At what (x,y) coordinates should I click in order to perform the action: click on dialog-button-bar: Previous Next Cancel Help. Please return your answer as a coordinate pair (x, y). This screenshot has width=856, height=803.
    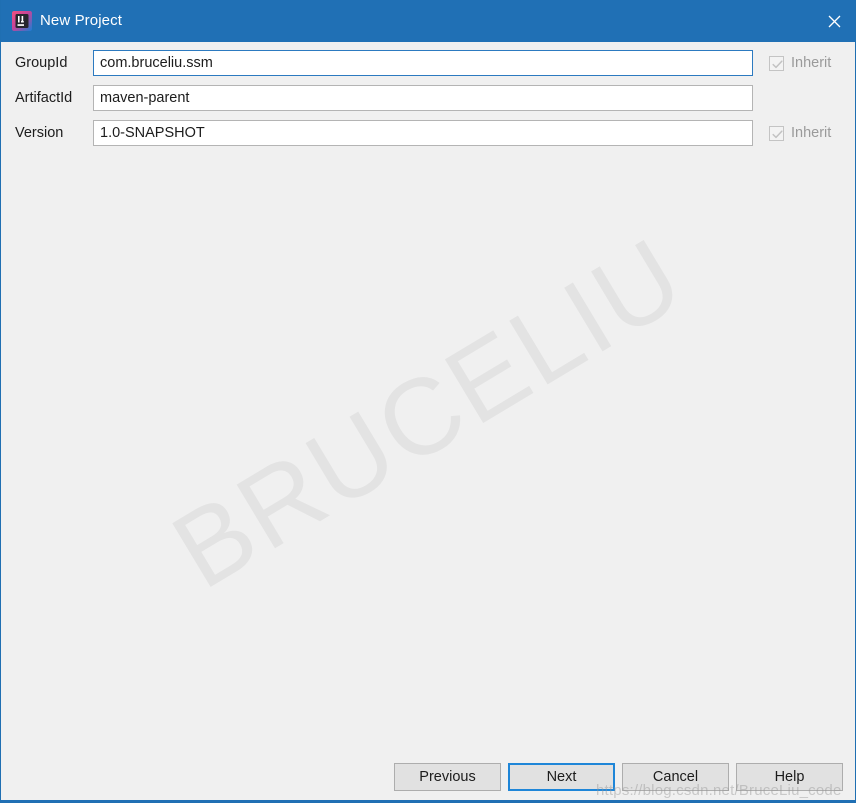
    Looking at the image, I should click on (428, 777).